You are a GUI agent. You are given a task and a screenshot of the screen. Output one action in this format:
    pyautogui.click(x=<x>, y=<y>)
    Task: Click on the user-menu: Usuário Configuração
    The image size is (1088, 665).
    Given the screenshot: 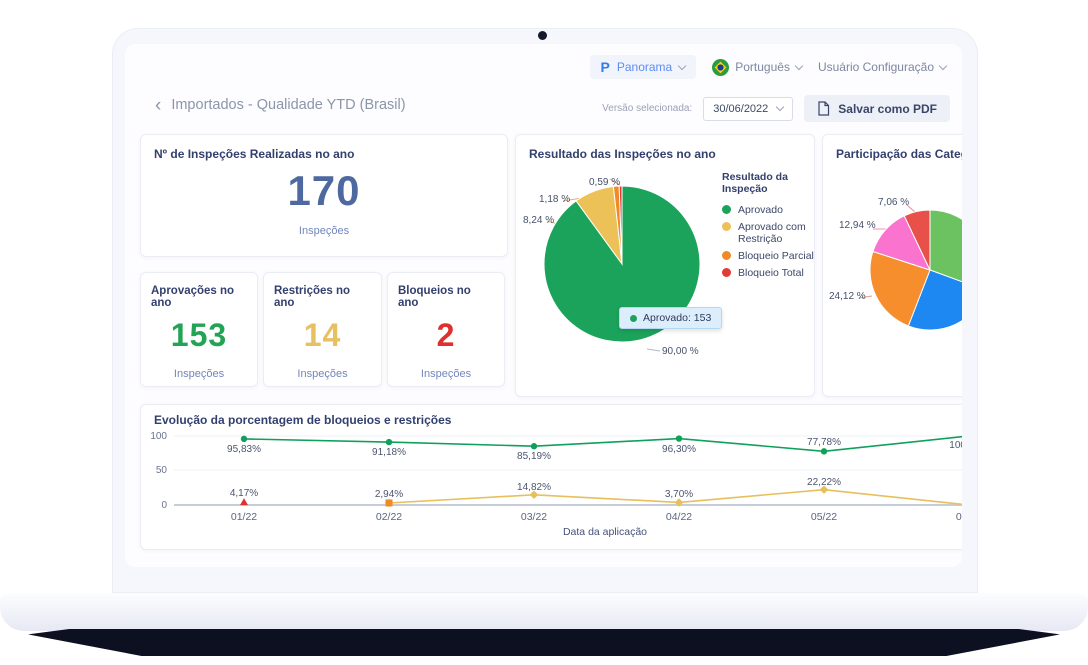 What is the action you would take?
    pyautogui.click(x=882, y=67)
    